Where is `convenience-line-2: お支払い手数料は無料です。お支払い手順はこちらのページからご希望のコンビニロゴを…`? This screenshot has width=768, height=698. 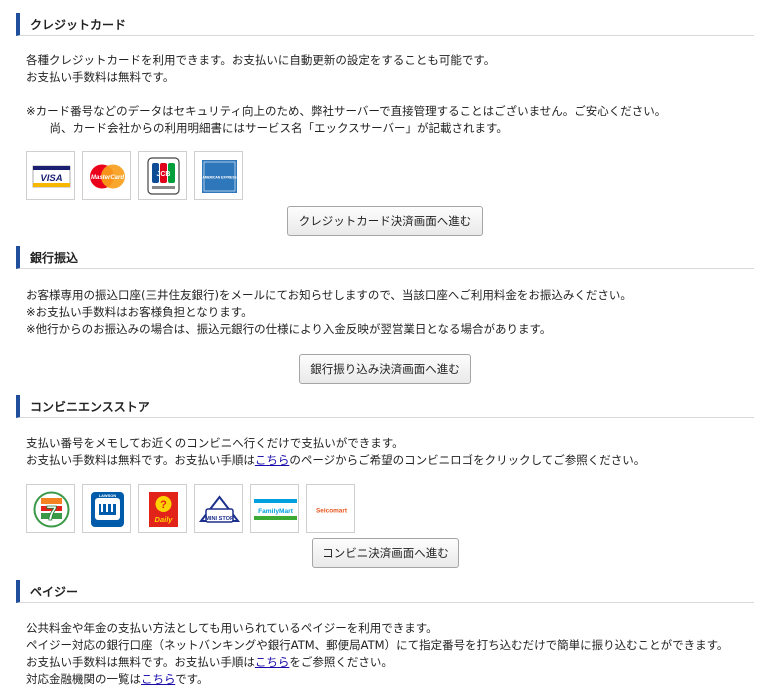 convenience-line-2: お支払い手数料は無料です。お支払い手順はこちらのページからご希望のコンビニロゴを… is located at coordinates (335, 460).